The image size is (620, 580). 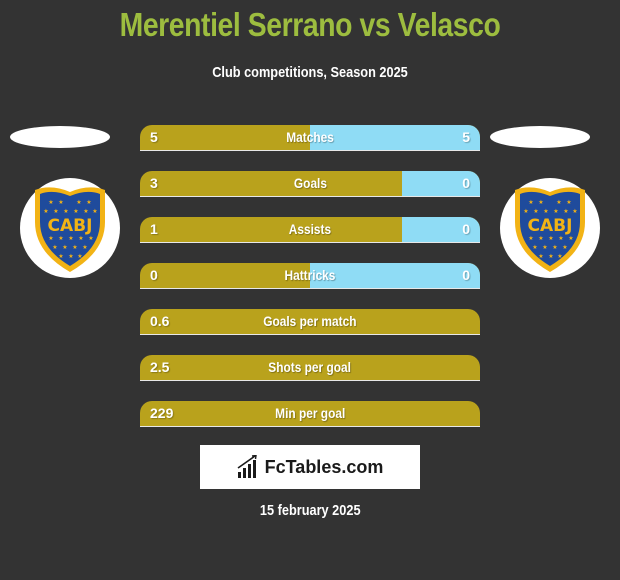 I want to click on stat-label: Goals per match, so click(x=310, y=321).